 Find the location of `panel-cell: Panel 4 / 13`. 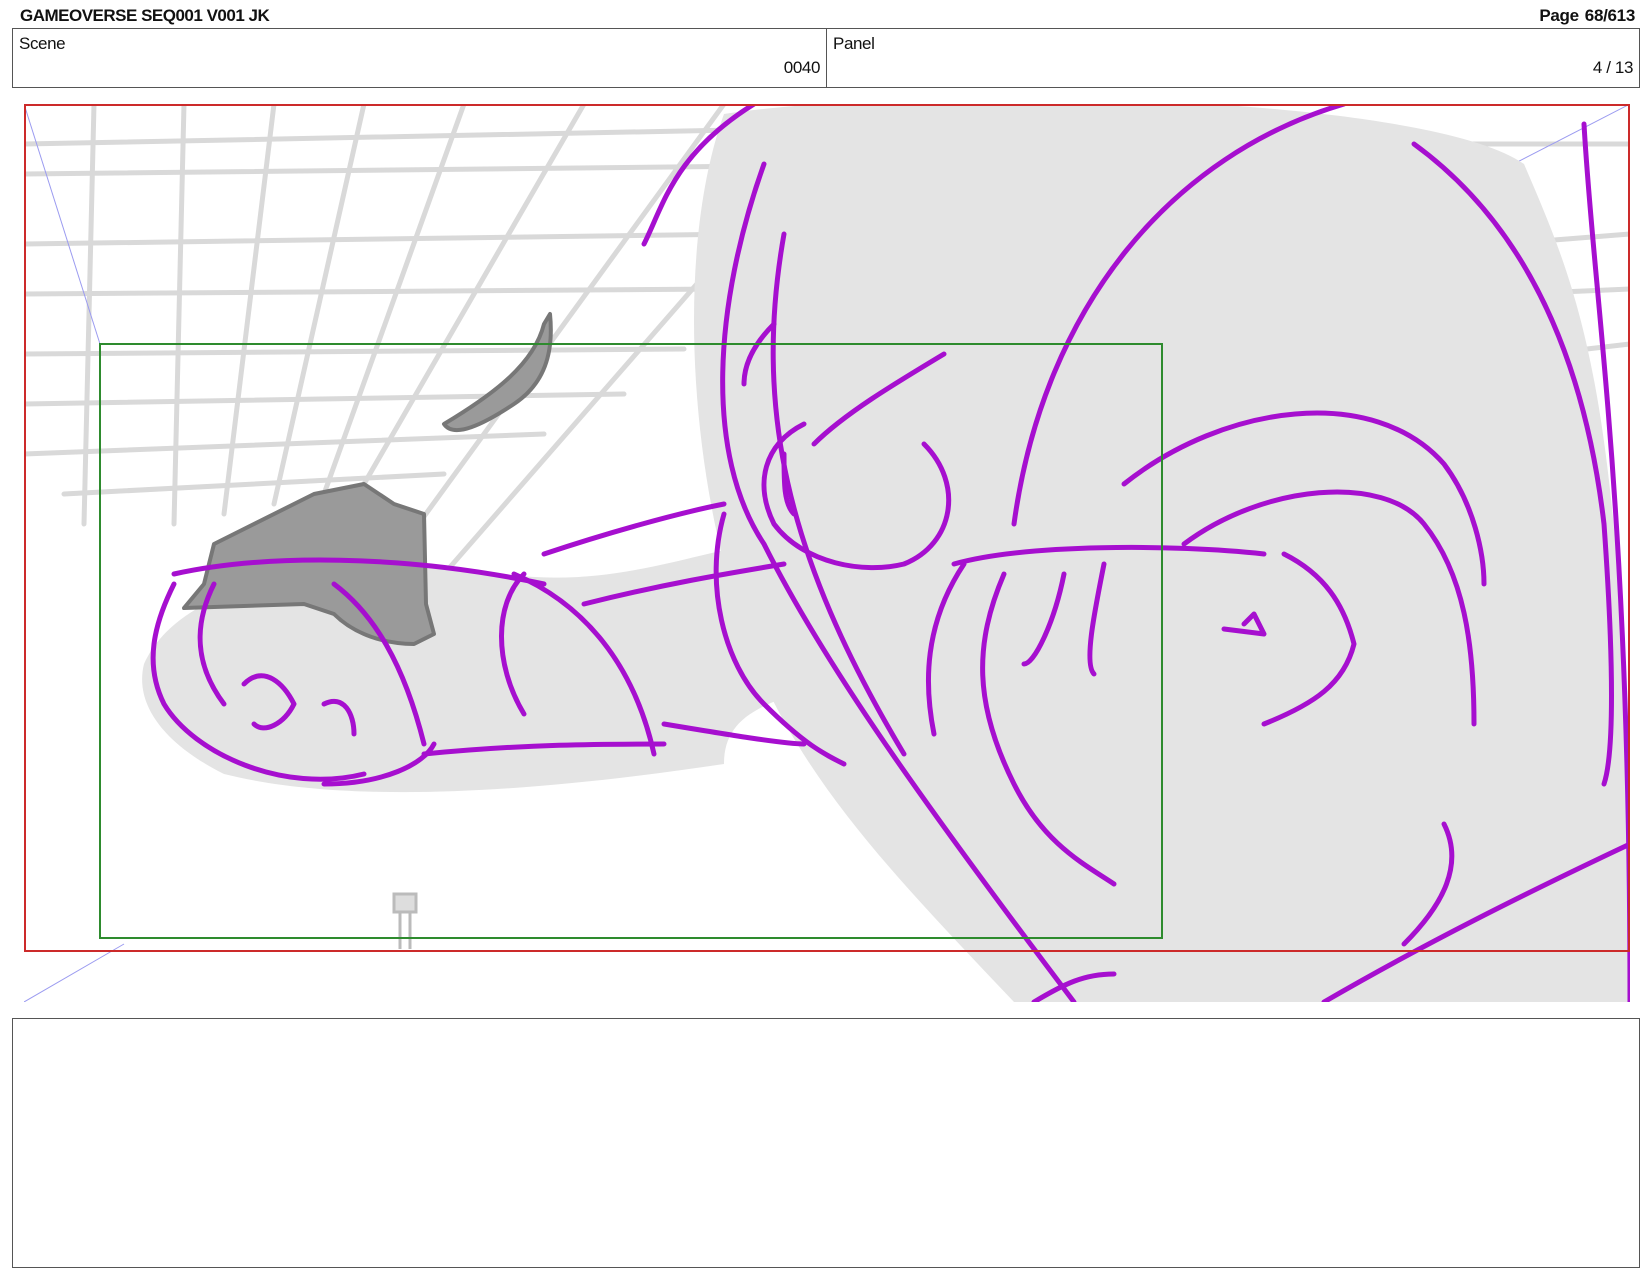

panel-cell: Panel 4 / 13 is located at coordinates (1233, 58).